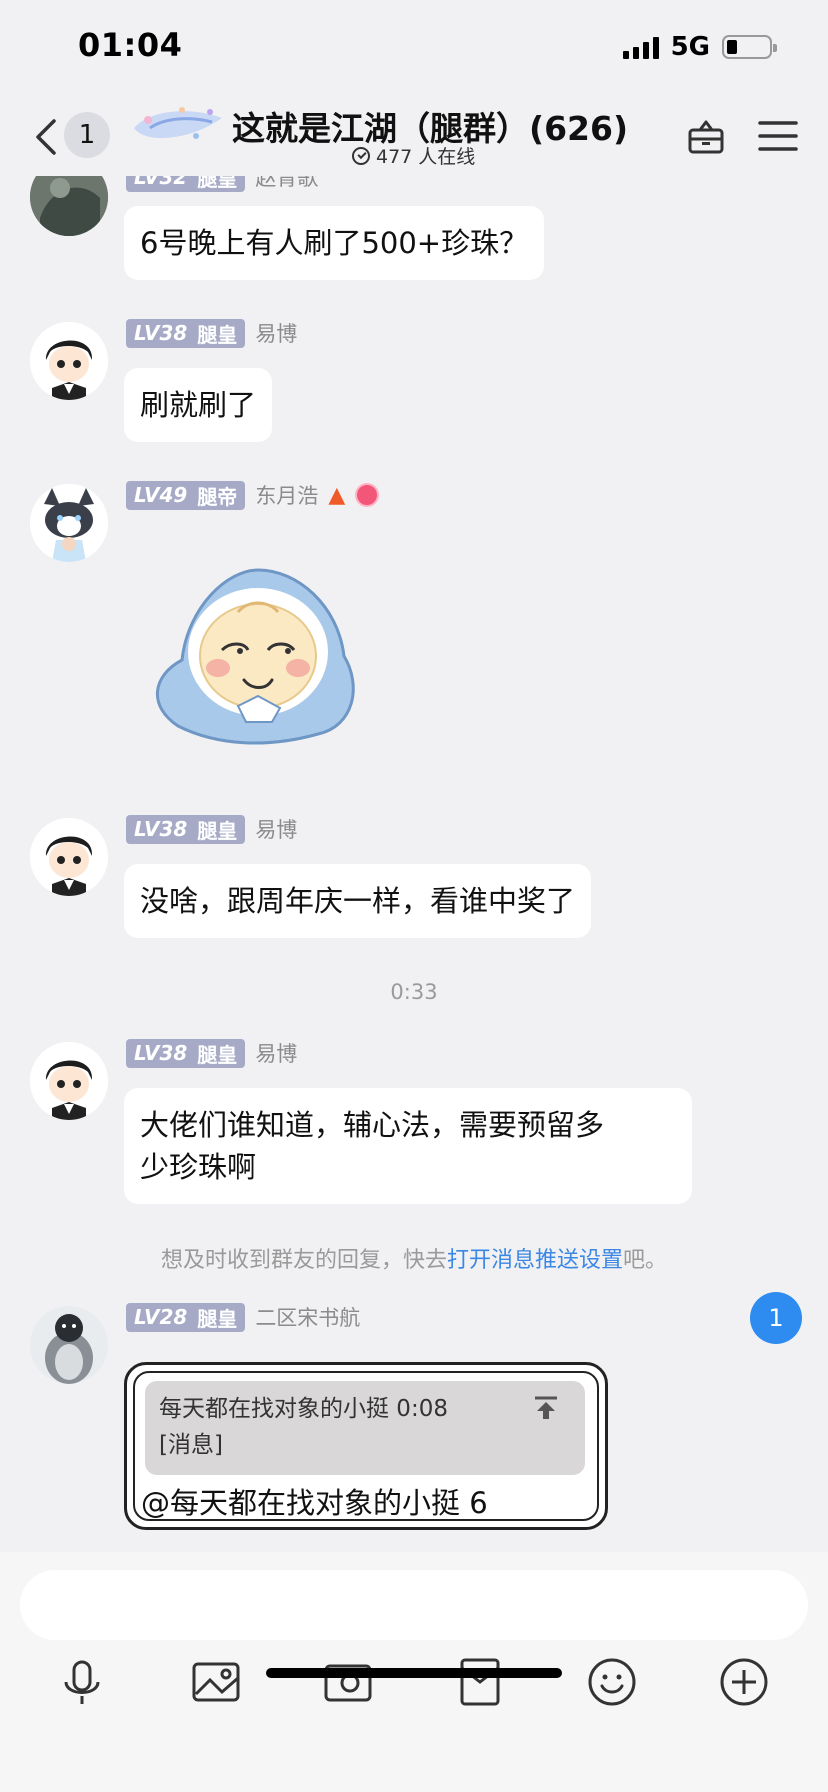  Describe the element at coordinates (546, 1408) in the screenshot. I see `jump-to-top-icon` at that location.